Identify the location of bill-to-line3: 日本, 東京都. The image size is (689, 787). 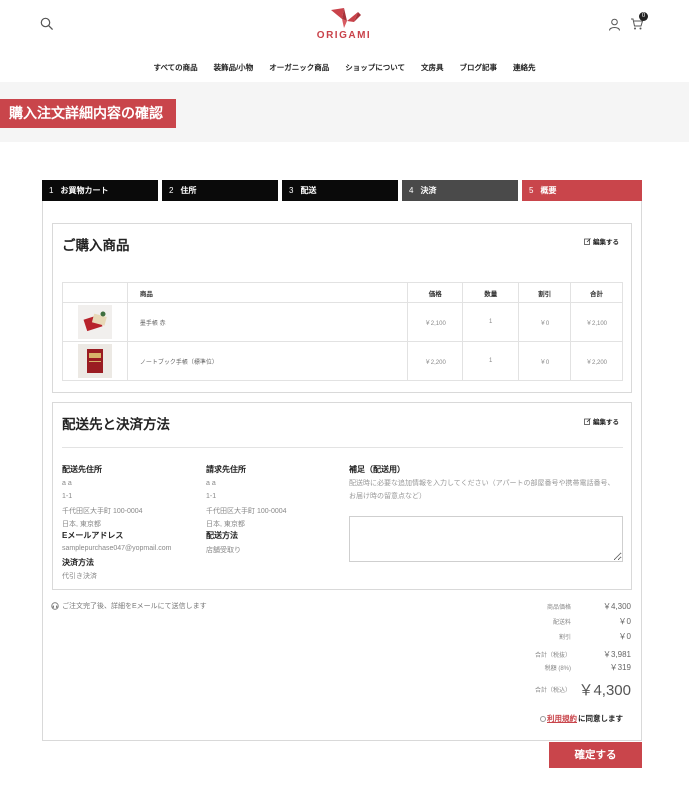
(225, 524).